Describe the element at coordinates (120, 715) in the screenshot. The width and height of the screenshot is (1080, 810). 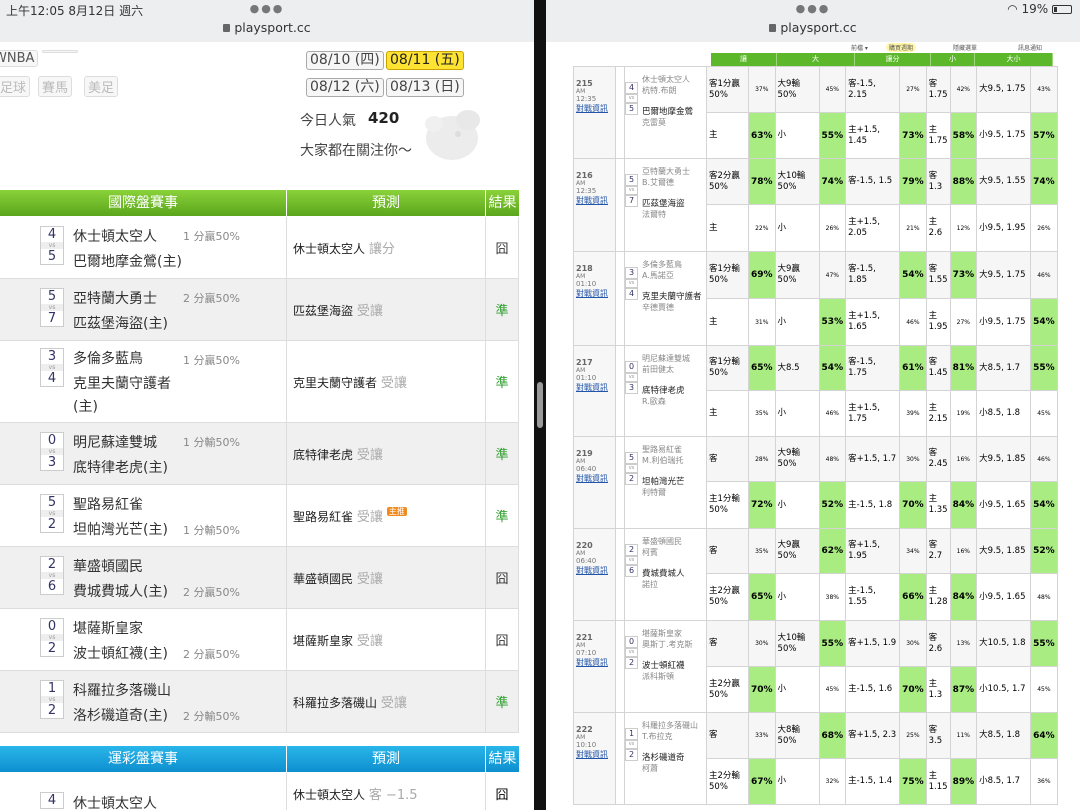
I see `home-team: 洛杉磯道奇(主)` at that location.